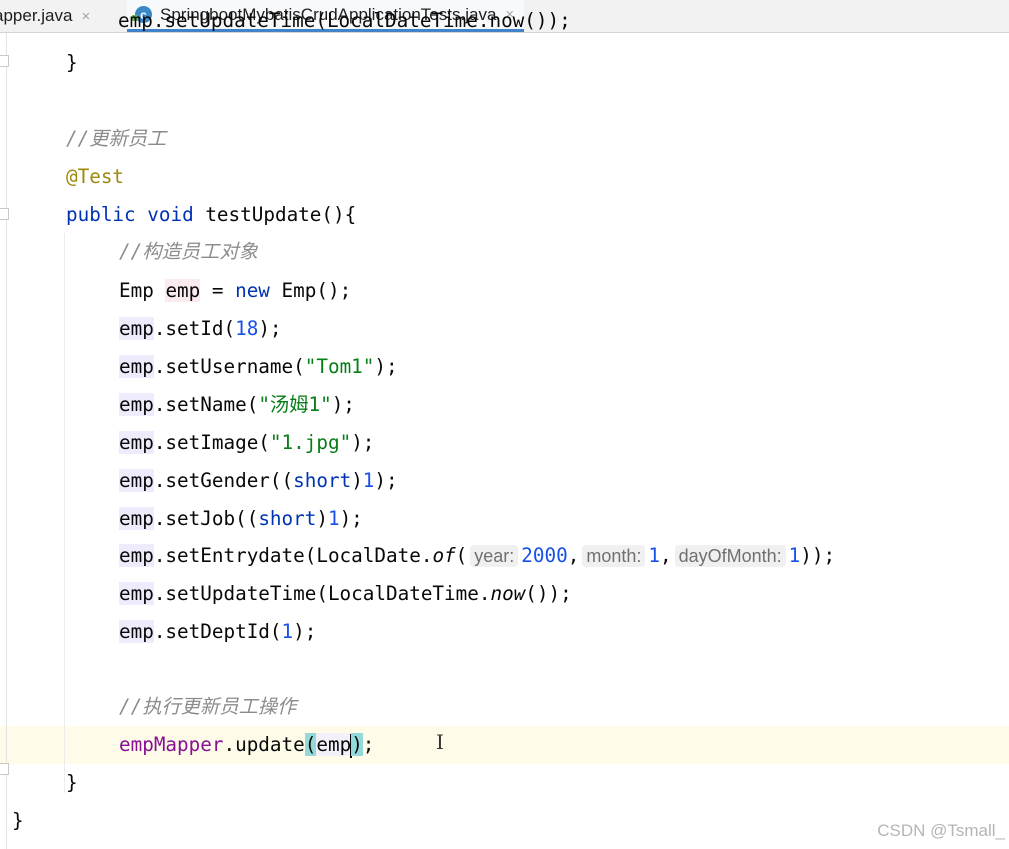 This screenshot has height=849, width=1009. I want to click on code-line: emp.setJob((short)1);, so click(241, 519).